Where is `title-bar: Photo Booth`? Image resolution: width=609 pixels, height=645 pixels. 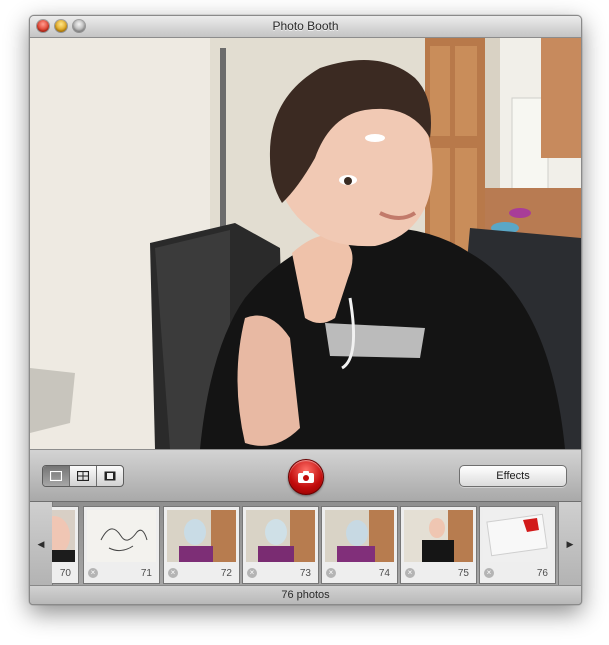 title-bar: Photo Booth is located at coordinates (305, 27).